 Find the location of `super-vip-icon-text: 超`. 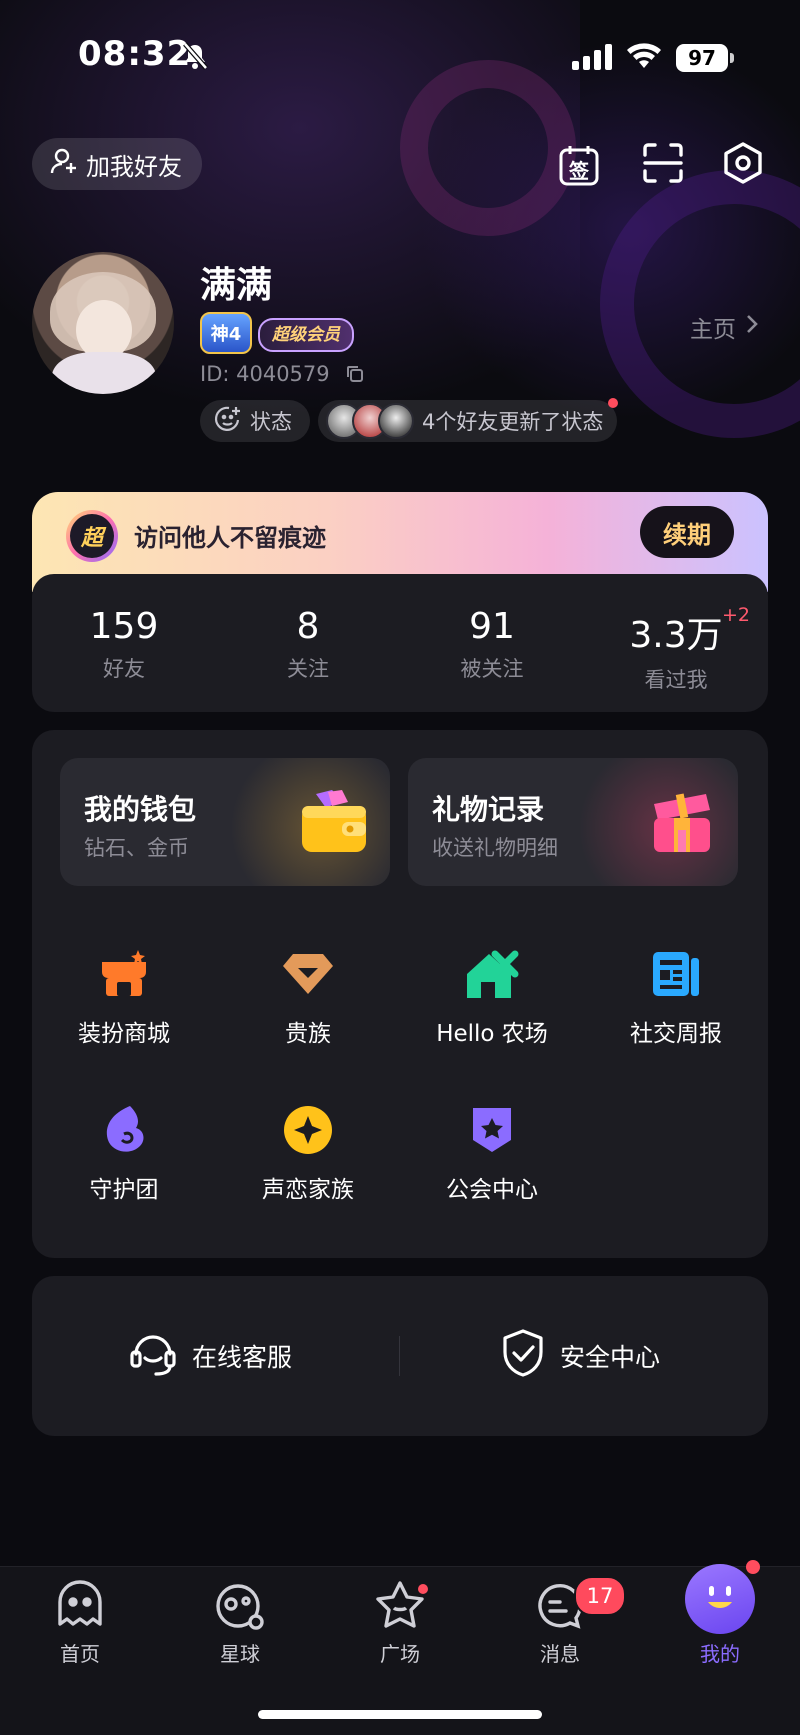

super-vip-icon-text: 超 is located at coordinates (92, 536).